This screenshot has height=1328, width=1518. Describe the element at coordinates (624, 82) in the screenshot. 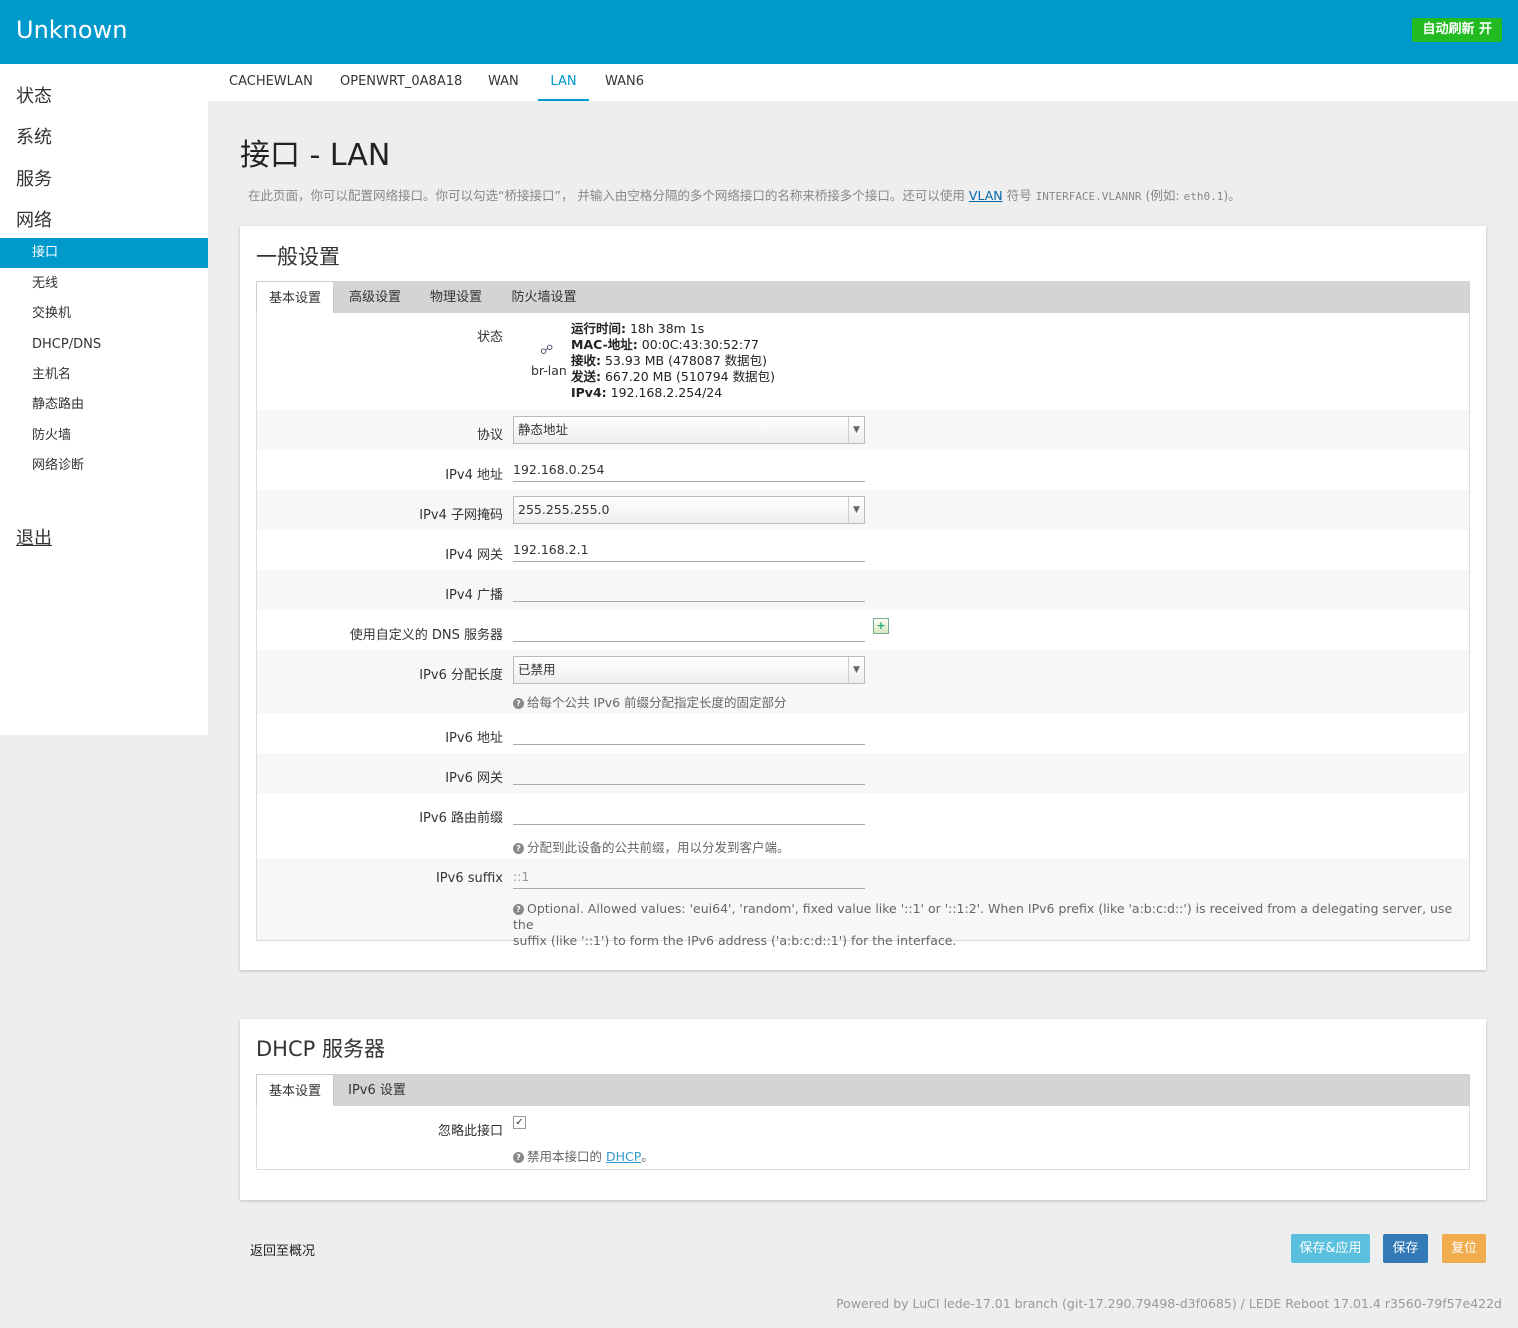

I see `tab-wan6: WAN6` at that location.